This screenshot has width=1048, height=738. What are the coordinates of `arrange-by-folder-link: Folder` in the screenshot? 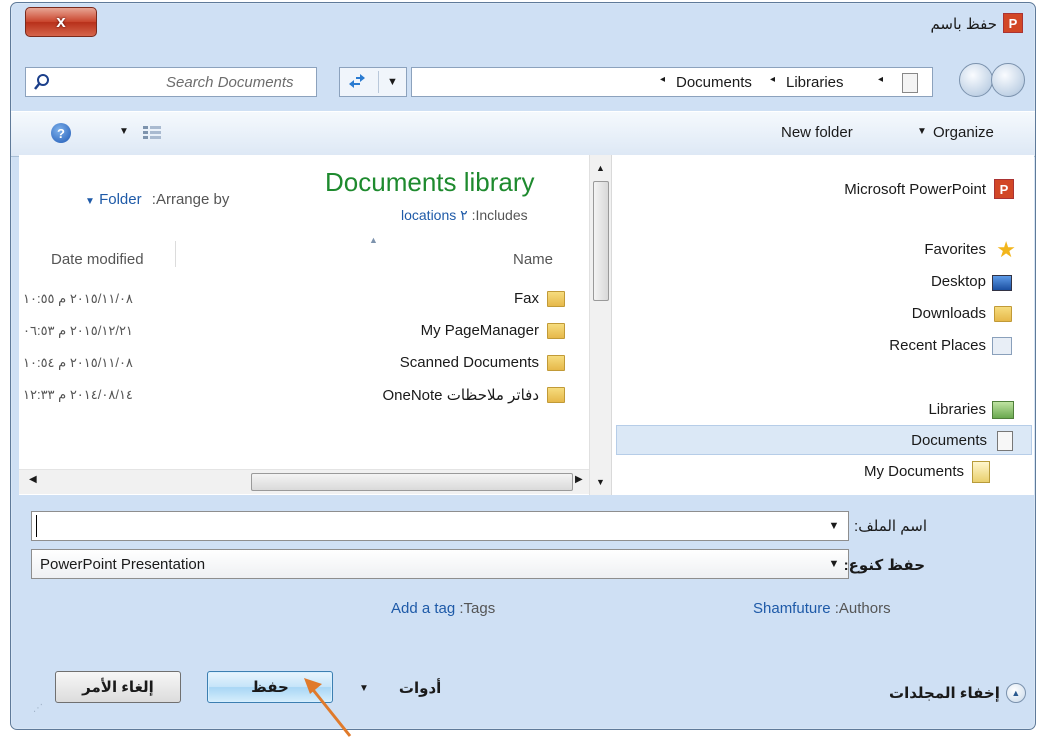 It's located at (120, 199).